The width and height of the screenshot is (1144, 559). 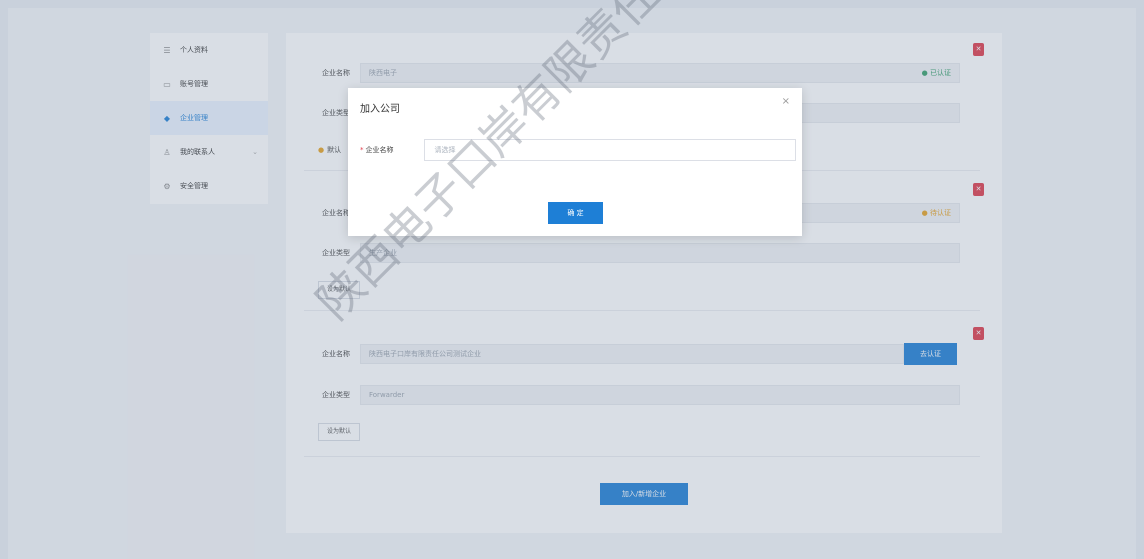 I want to click on placeholder-text: 请选择, so click(x=445, y=150).